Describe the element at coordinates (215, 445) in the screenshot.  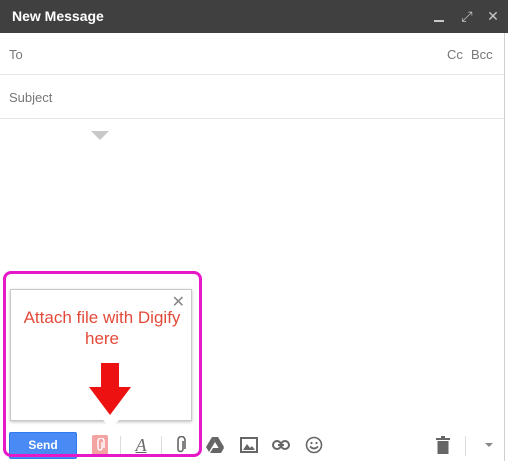
I see `drive-icon` at that location.